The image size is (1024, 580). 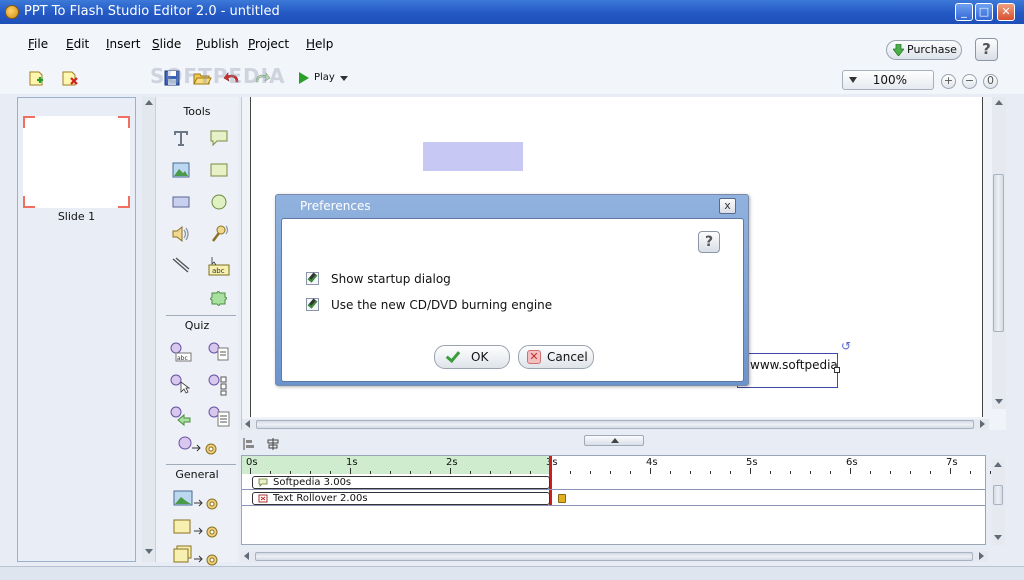 I want to click on check-icon, so click(x=453, y=355).